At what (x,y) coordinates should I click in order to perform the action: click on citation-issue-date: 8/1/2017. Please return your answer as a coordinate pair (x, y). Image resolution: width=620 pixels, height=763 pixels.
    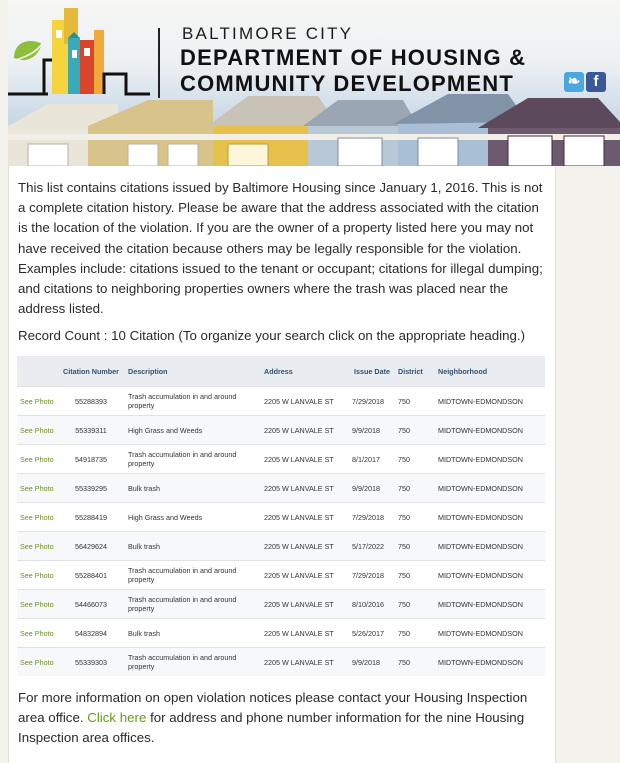
    Looking at the image, I should click on (372, 459).